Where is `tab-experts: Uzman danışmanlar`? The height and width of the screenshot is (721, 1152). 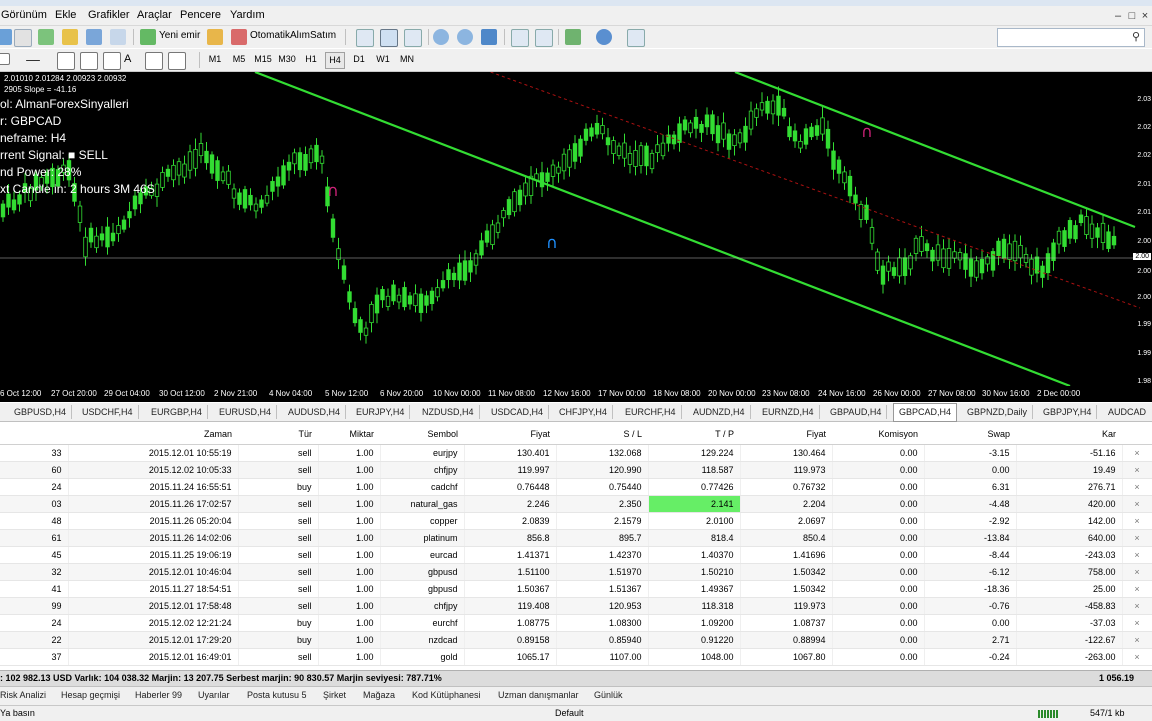
tab-experts: Uzman danışmanlar is located at coordinates (538, 695).